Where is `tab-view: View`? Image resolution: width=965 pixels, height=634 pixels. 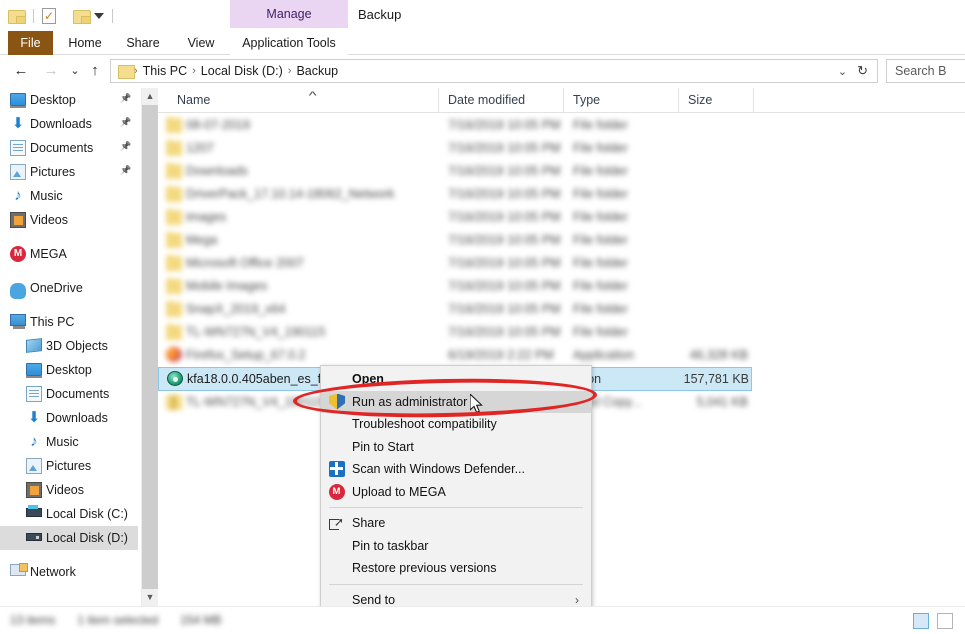 tab-view: View is located at coordinates (201, 43).